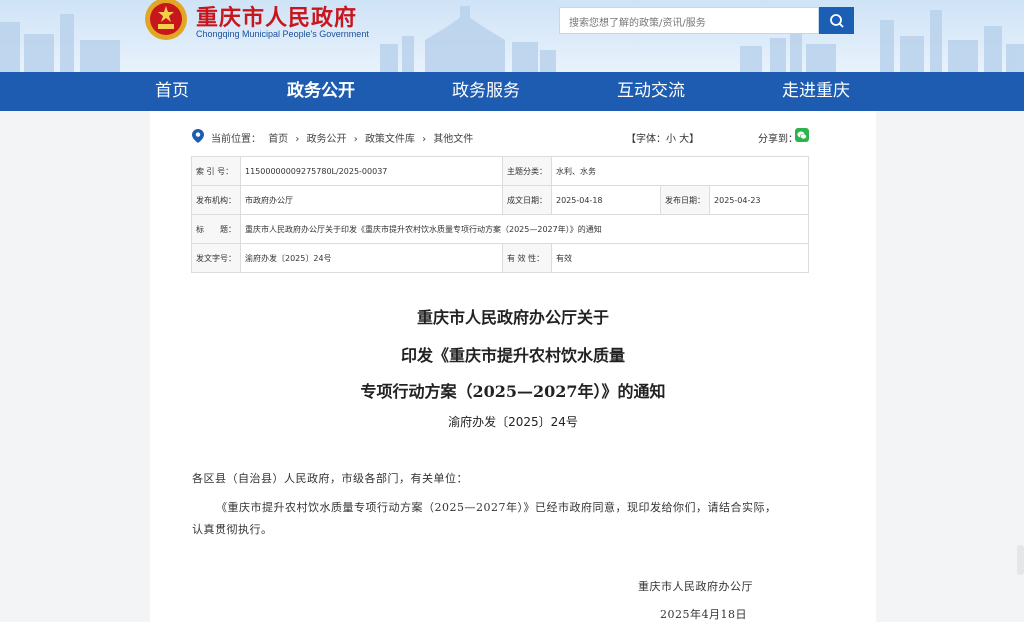  Describe the element at coordinates (778, 139) in the screenshot. I see `share-label: 分享到：` at that location.